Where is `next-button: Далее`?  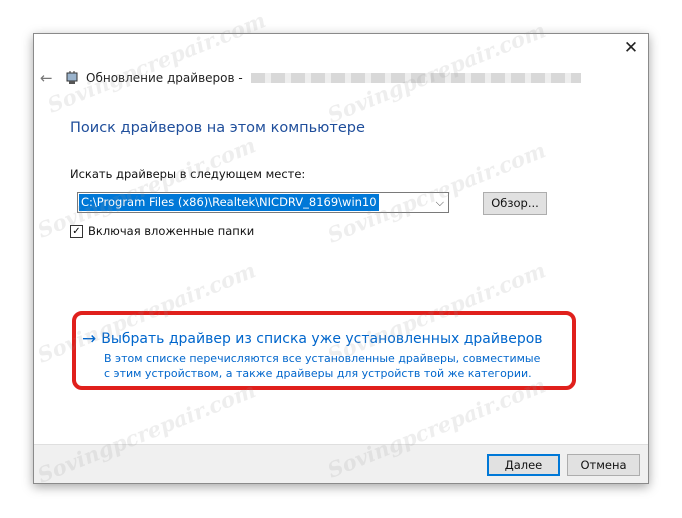 next-button: Далее is located at coordinates (523, 465).